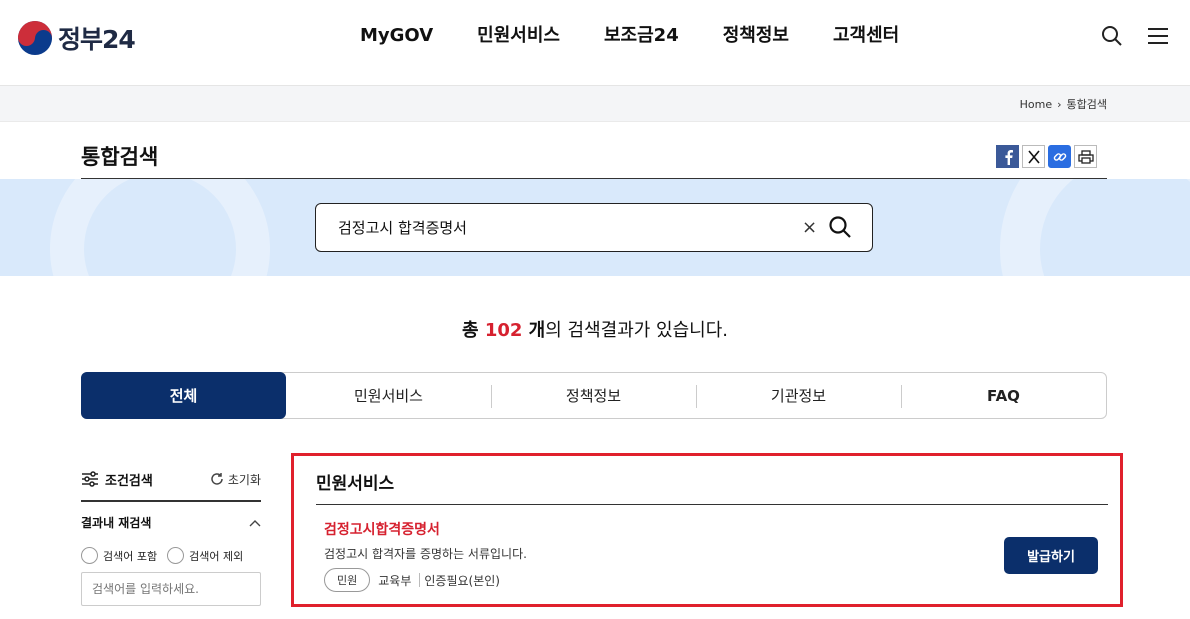  I want to click on radio-include: 검색어 포함, so click(119, 555).